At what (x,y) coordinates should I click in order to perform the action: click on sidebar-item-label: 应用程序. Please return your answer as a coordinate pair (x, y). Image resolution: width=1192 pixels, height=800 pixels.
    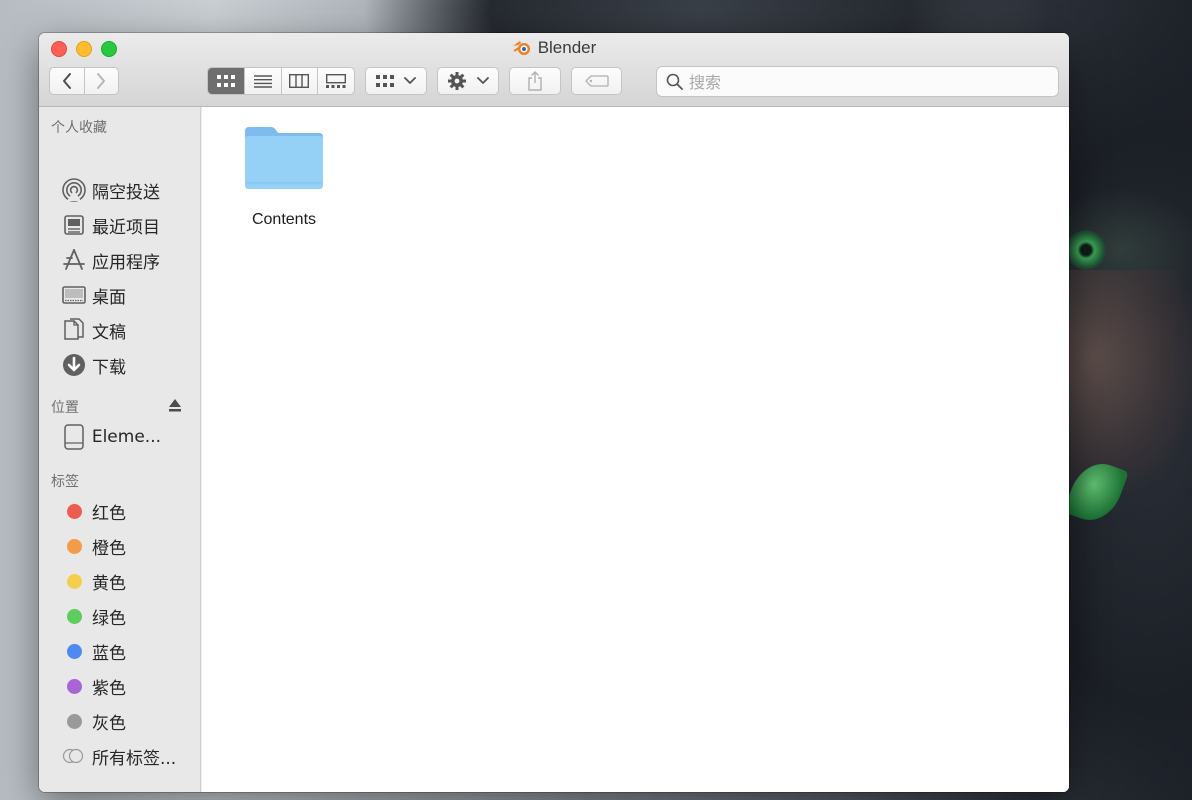
    Looking at the image, I should click on (126, 262).